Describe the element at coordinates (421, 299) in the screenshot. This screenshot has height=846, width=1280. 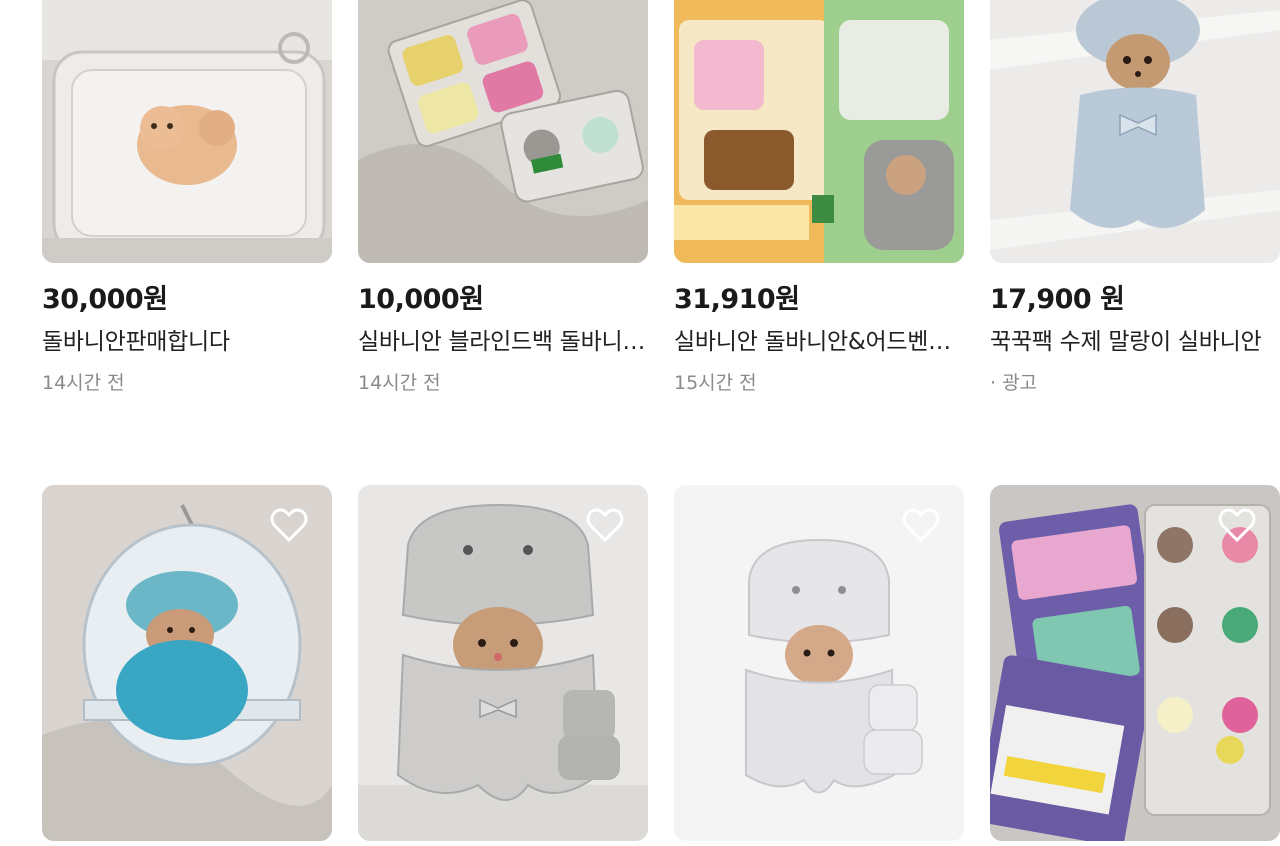
I see `product-price: 10,000원` at that location.